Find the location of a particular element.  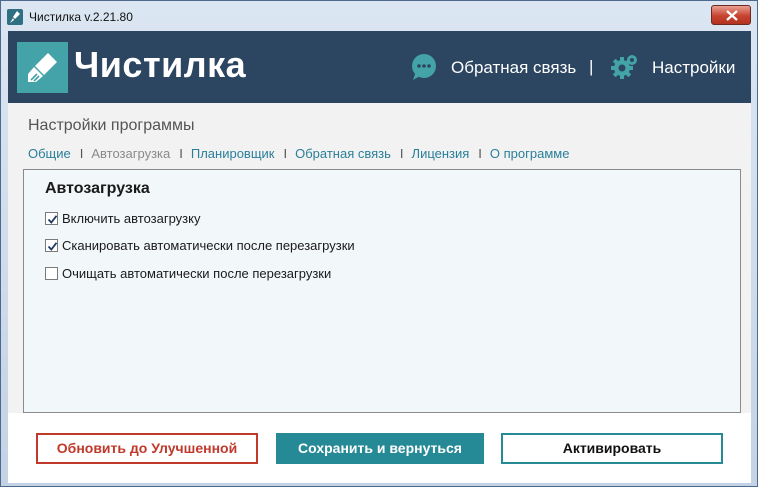

option-label: Включить автозагрузку is located at coordinates (131, 218).